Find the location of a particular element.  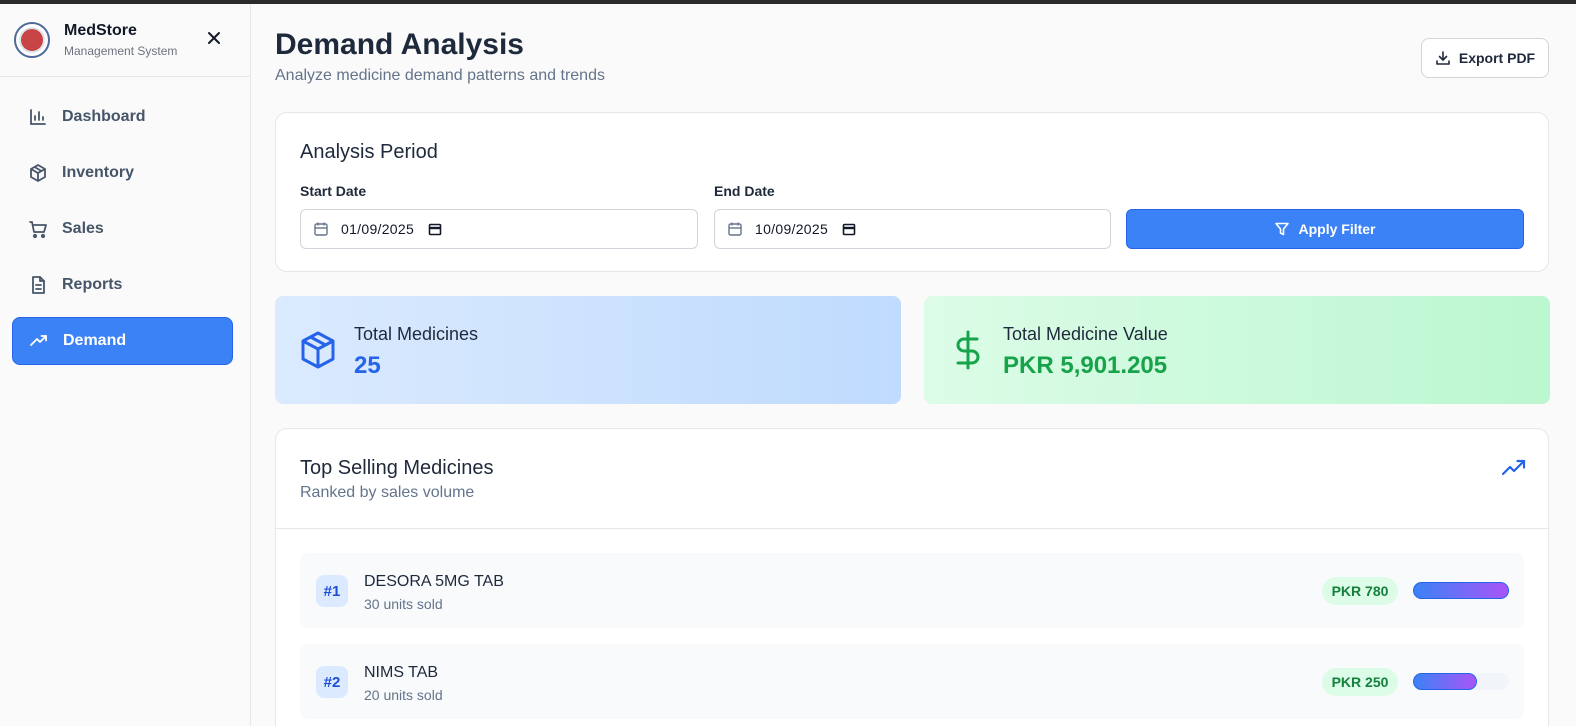

document-icon is located at coordinates (38, 285).